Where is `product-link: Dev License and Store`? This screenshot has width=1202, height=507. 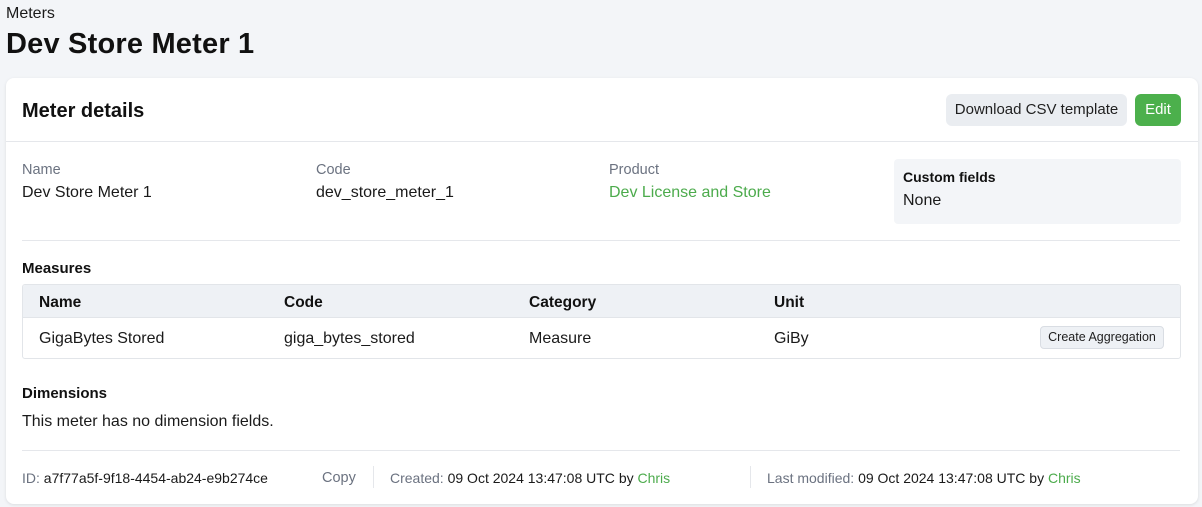 product-link: Dev License and Store is located at coordinates (690, 193).